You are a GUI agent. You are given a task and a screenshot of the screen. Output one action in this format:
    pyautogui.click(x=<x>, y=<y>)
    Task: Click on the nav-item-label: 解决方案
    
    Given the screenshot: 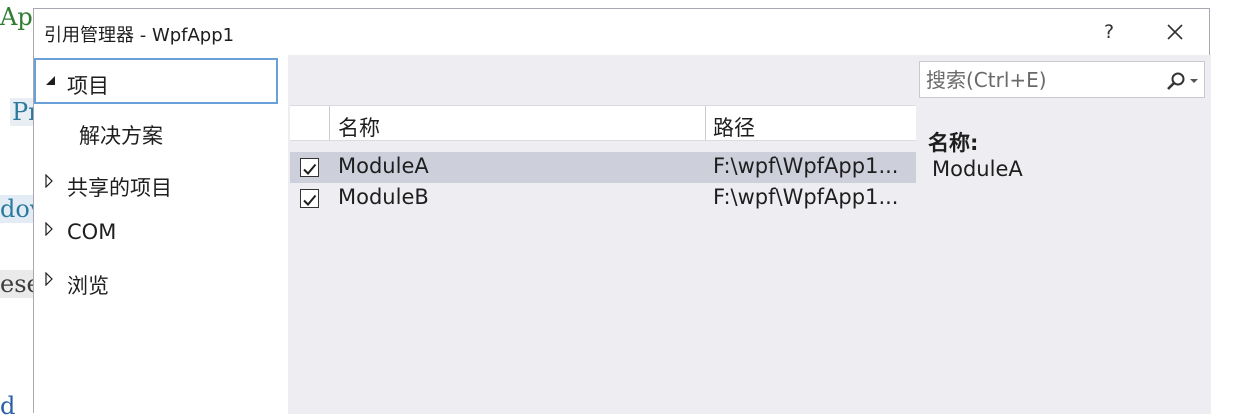 What is the action you would take?
    pyautogui.click(x=121, y=136)
    